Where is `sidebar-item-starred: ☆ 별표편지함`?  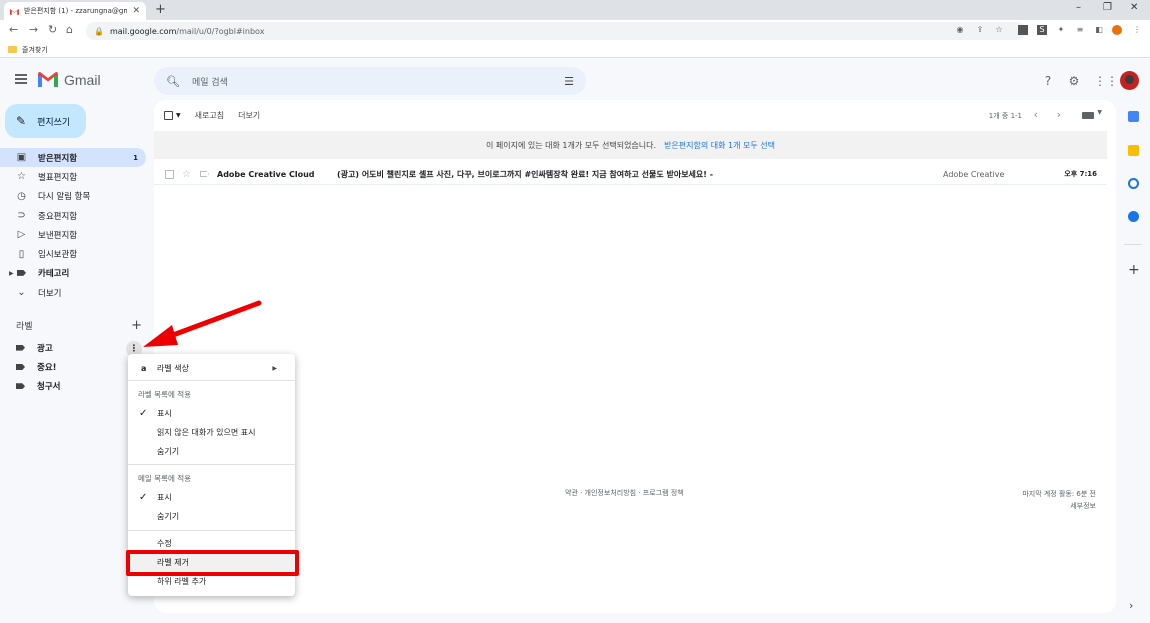 sidebar-item-starred: ☆ 별표편지함 is located at coordinates (73, 176).